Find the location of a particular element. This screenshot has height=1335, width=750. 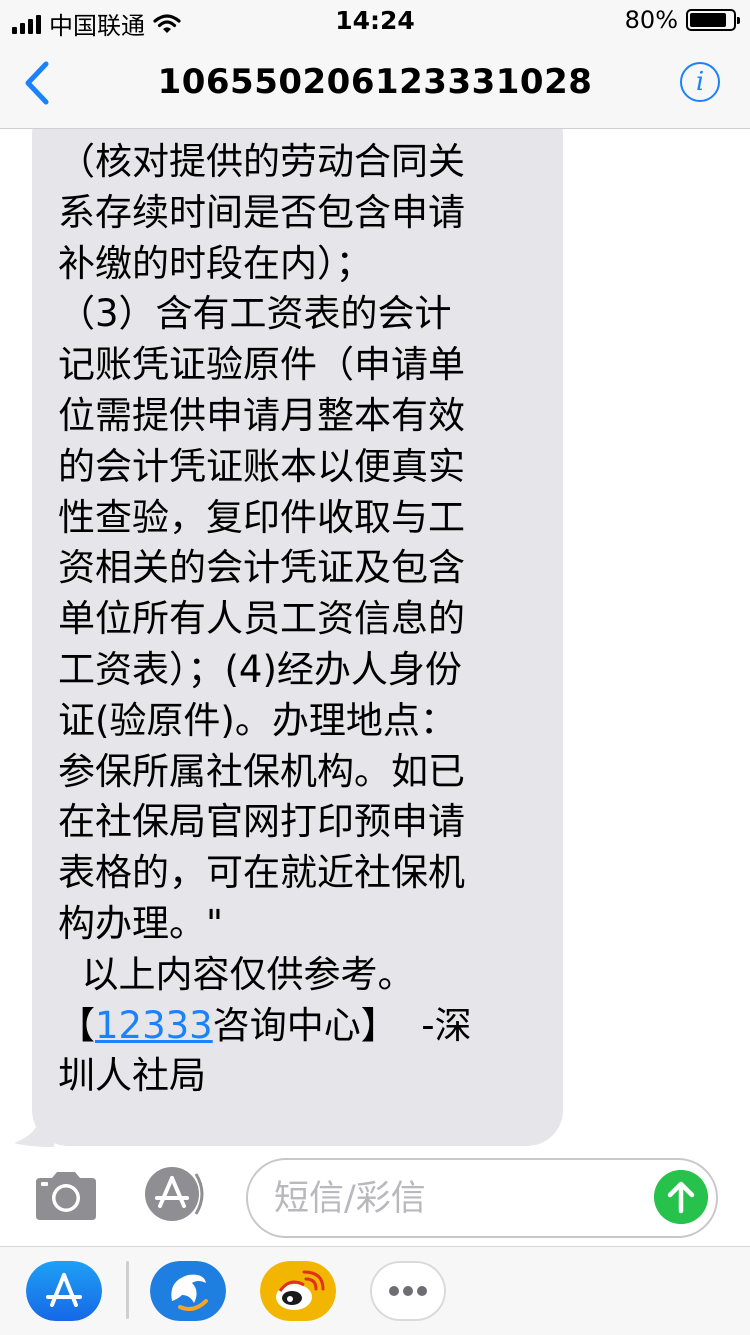

camera-icon is located at coordinates (66, 1196).